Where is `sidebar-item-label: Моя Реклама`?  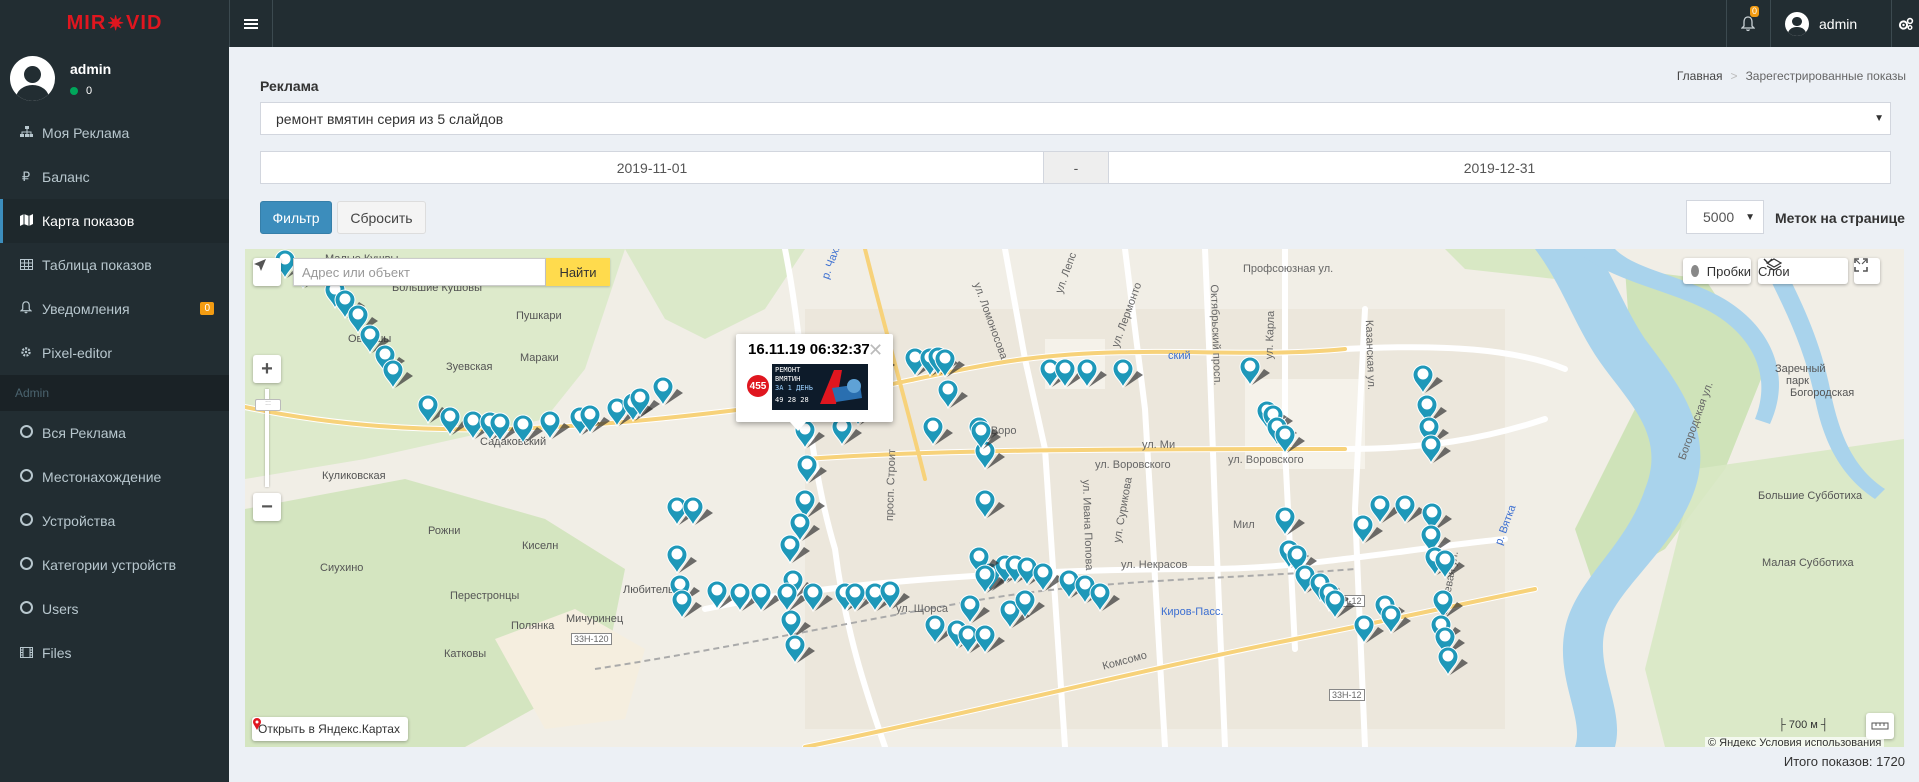 sidebar-item-label: Моя Реклама is located at coordinates (86, 133).